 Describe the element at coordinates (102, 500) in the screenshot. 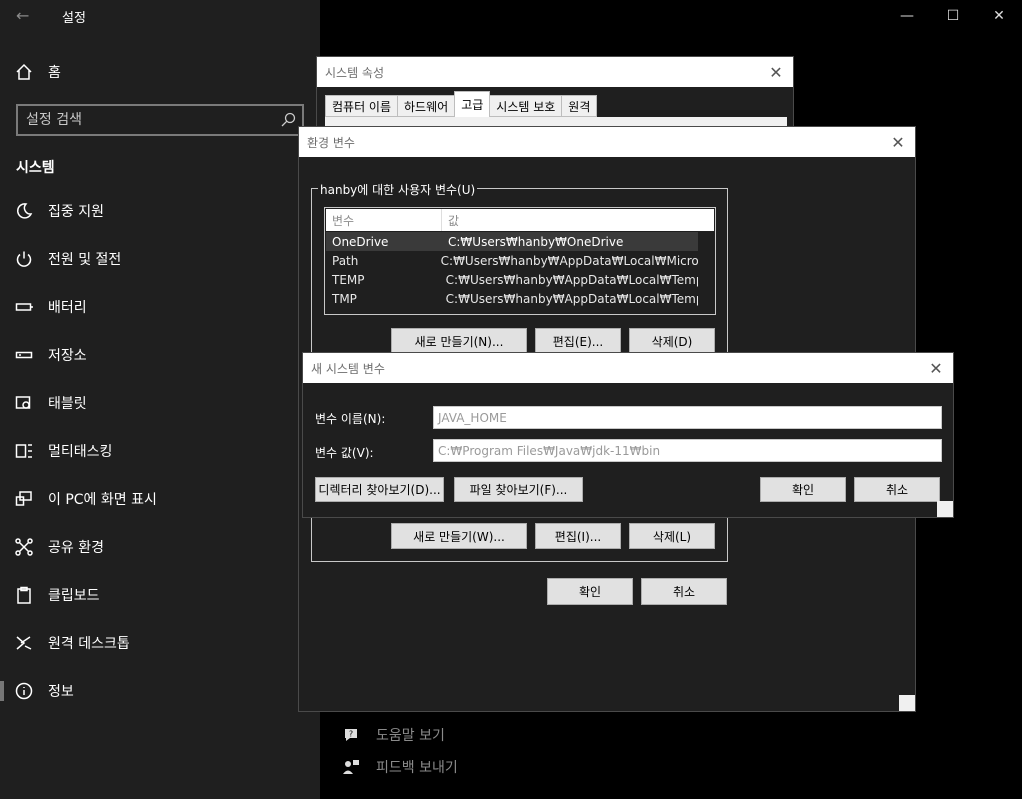

I see `nav-label: 이 PC에 화면 표시` at that location.